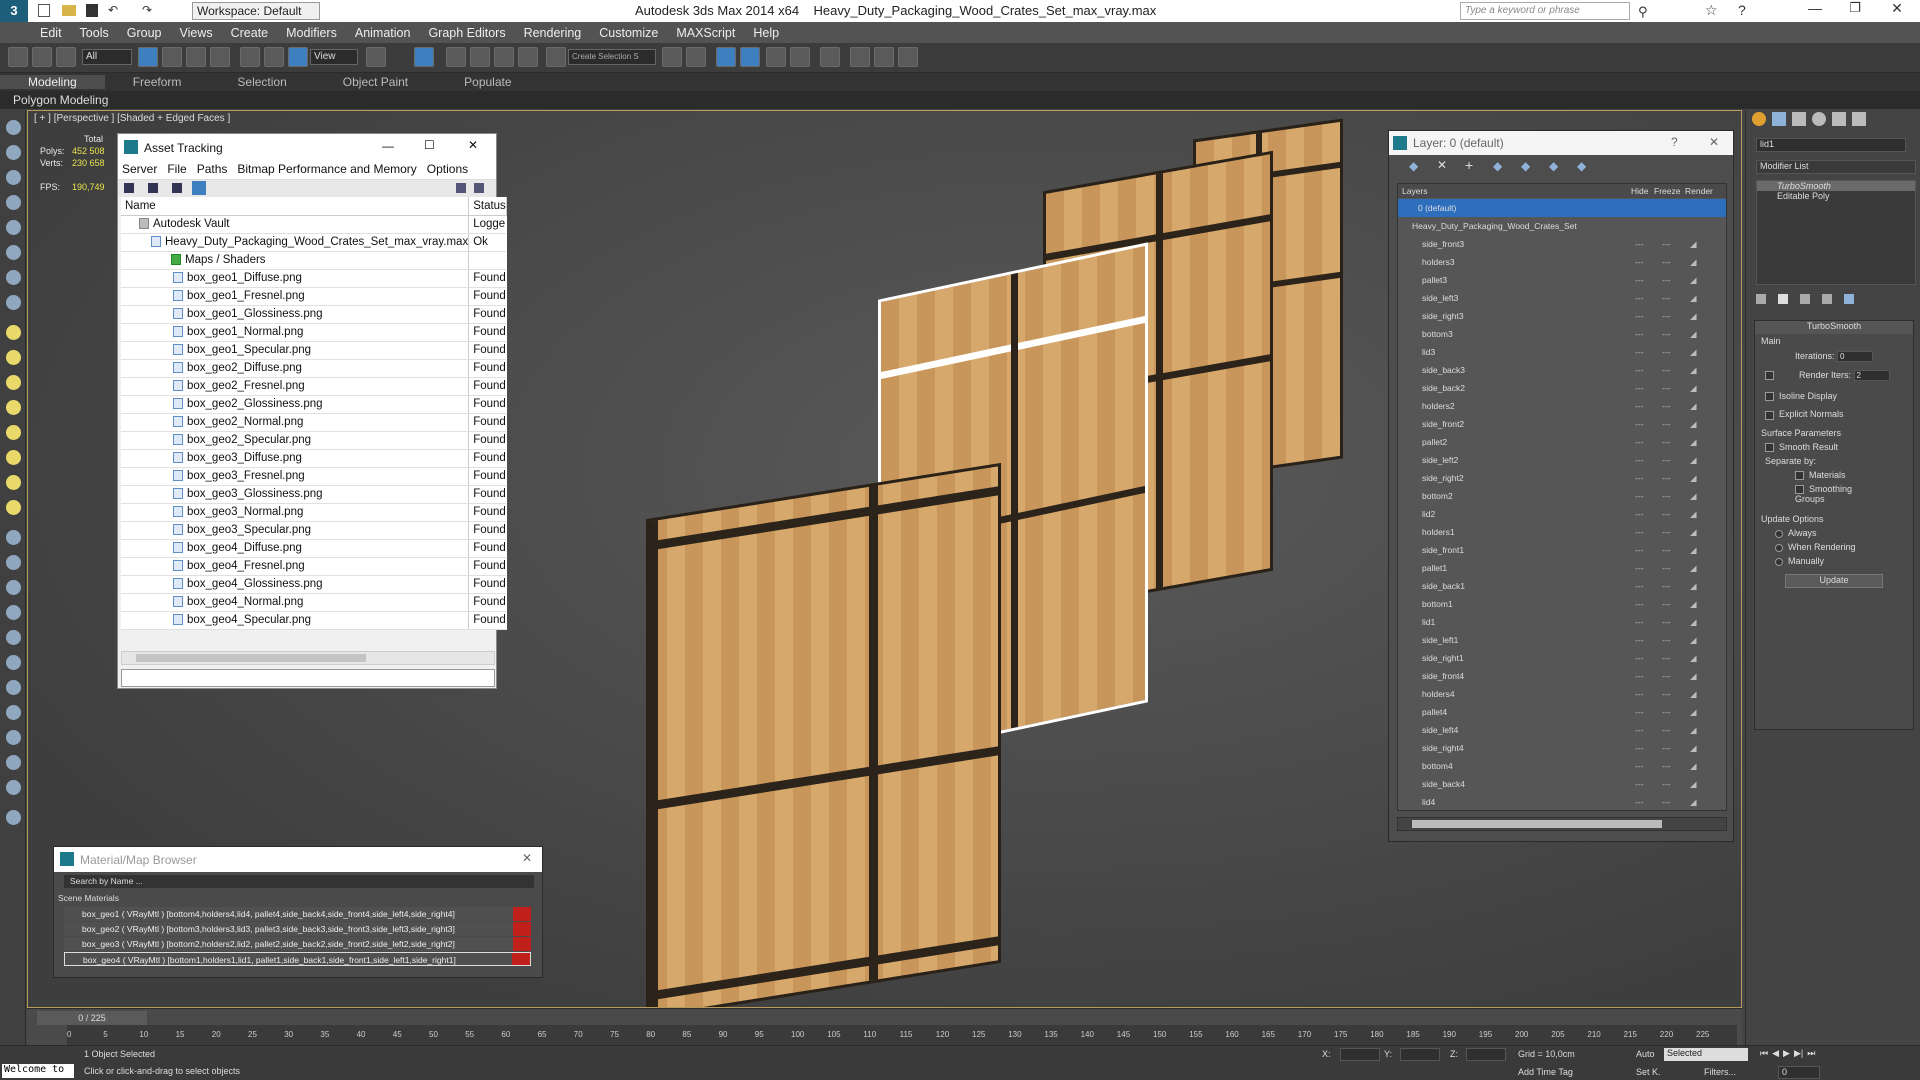  Describe the element at coordinates (326, 170) in the screenshot. I see `menu-bitmap-performance: Bitmap Performance and Memory` at that location.